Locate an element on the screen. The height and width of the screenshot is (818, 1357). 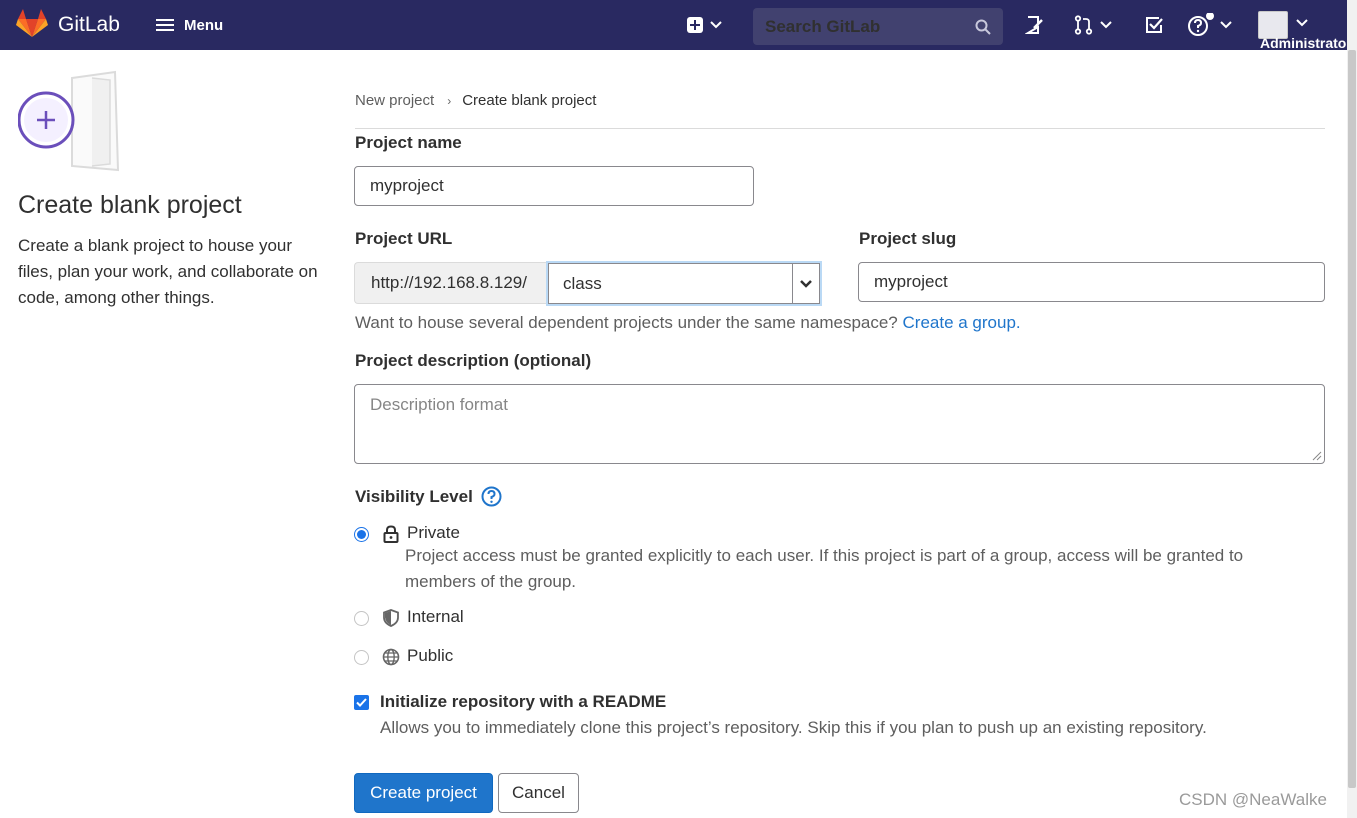
hamburger-icon is located at coordinates (165, 25).